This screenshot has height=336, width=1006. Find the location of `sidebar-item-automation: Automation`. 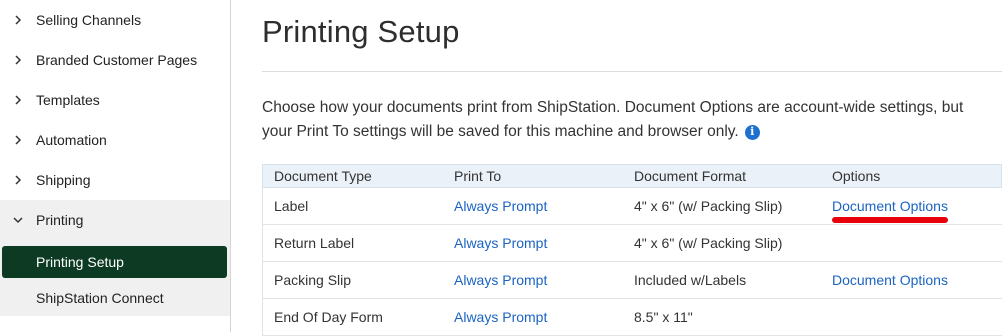

sidebar-item-automation: Automation is located at coordinates (115, 140).